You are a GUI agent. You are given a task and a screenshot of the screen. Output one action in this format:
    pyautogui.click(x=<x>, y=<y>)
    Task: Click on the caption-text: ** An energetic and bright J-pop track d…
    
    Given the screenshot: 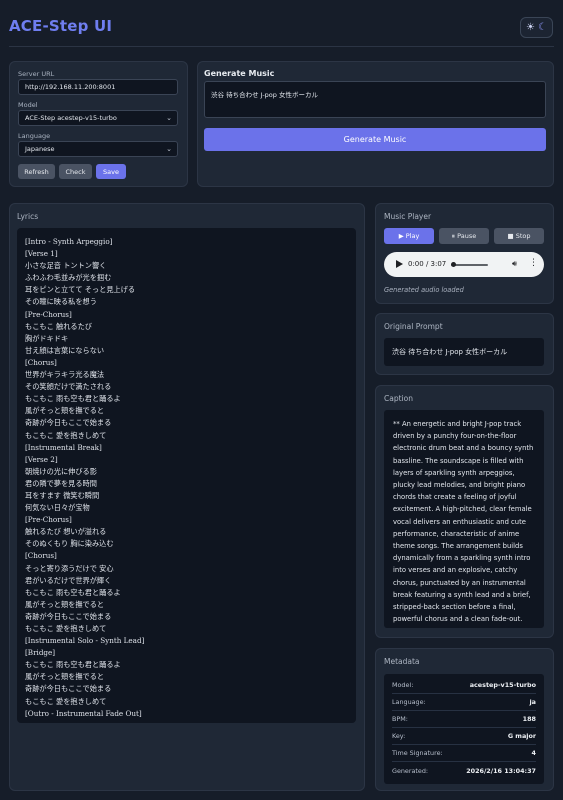 What is the action you would take?
    pyautogui.click(x=464, y=519)
    